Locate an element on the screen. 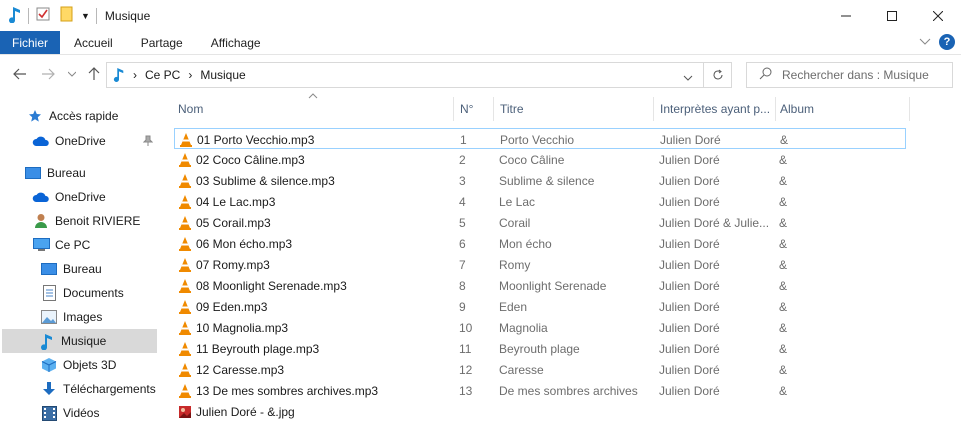 This screenshot has height=425, width=961. help-button: ? is located at coordinates (947, 42).